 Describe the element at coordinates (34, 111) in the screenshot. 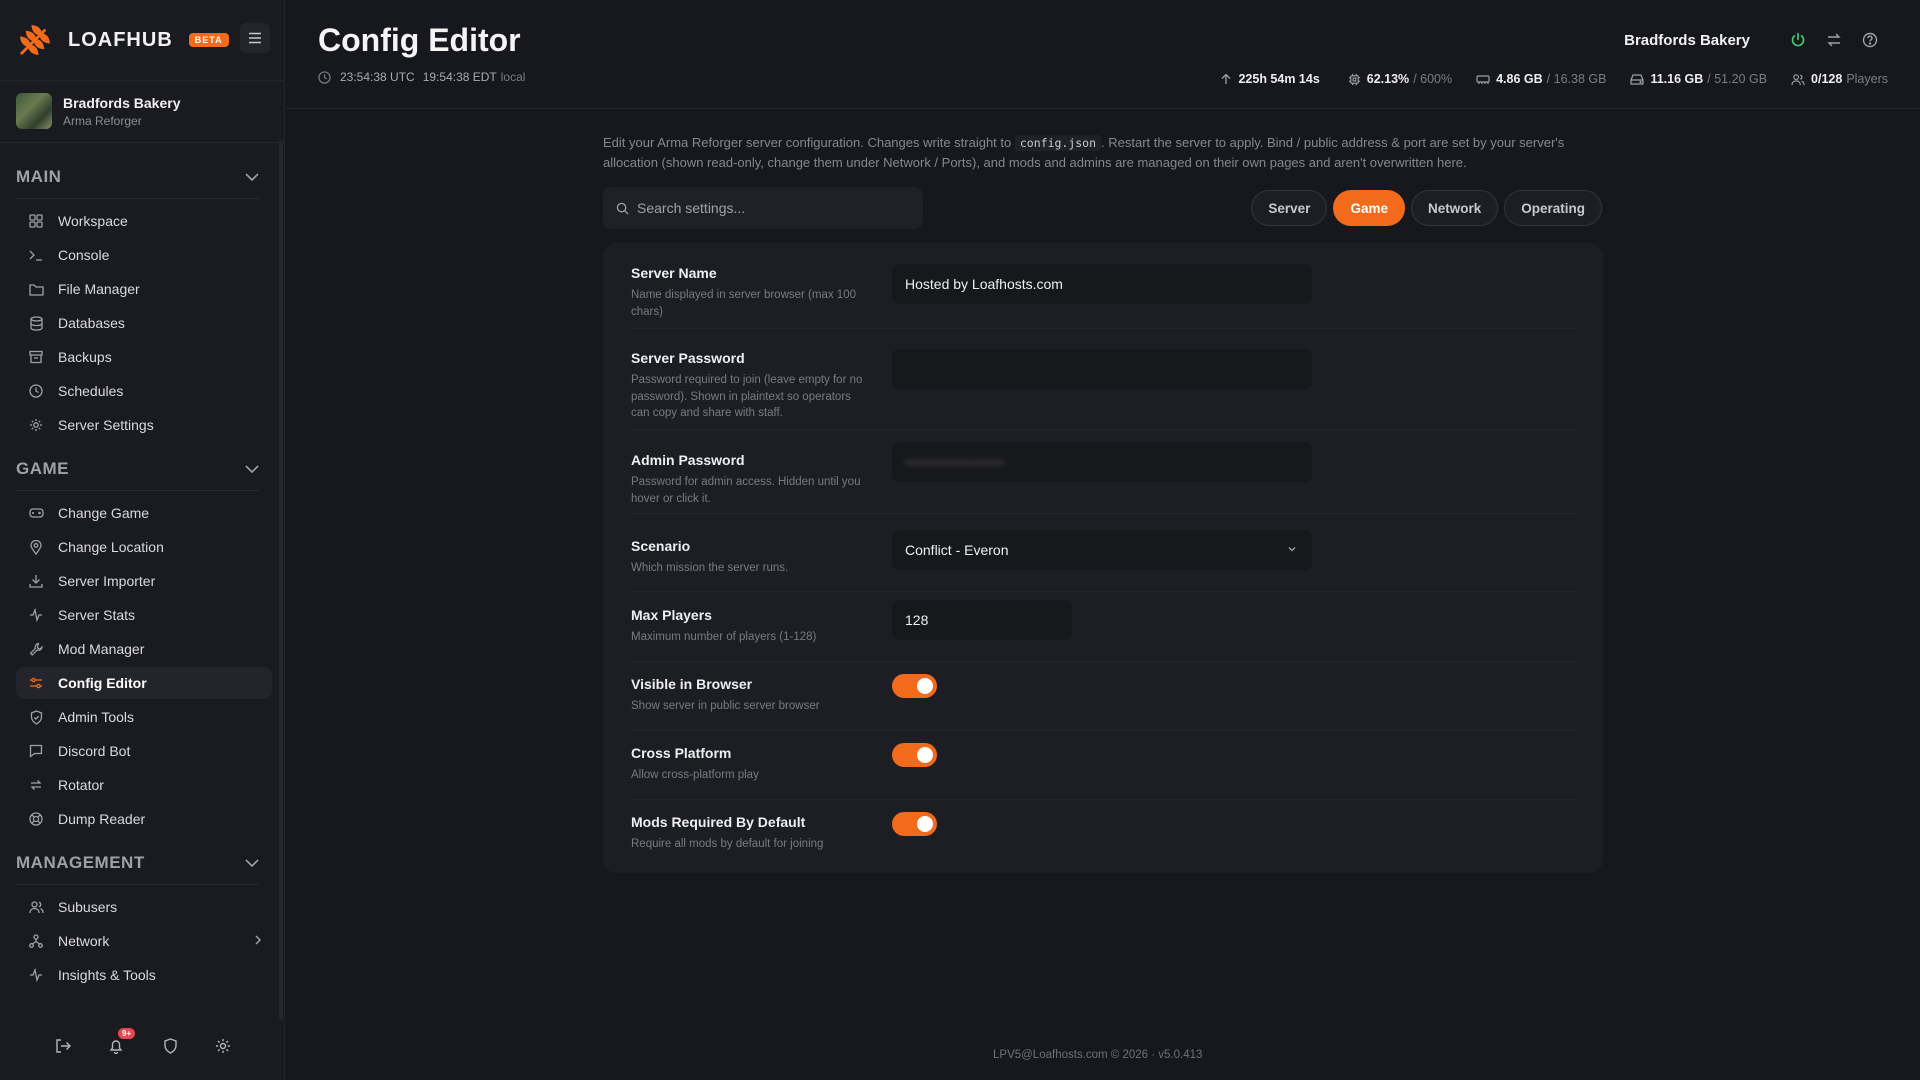

I see `server-avatar` at that location.